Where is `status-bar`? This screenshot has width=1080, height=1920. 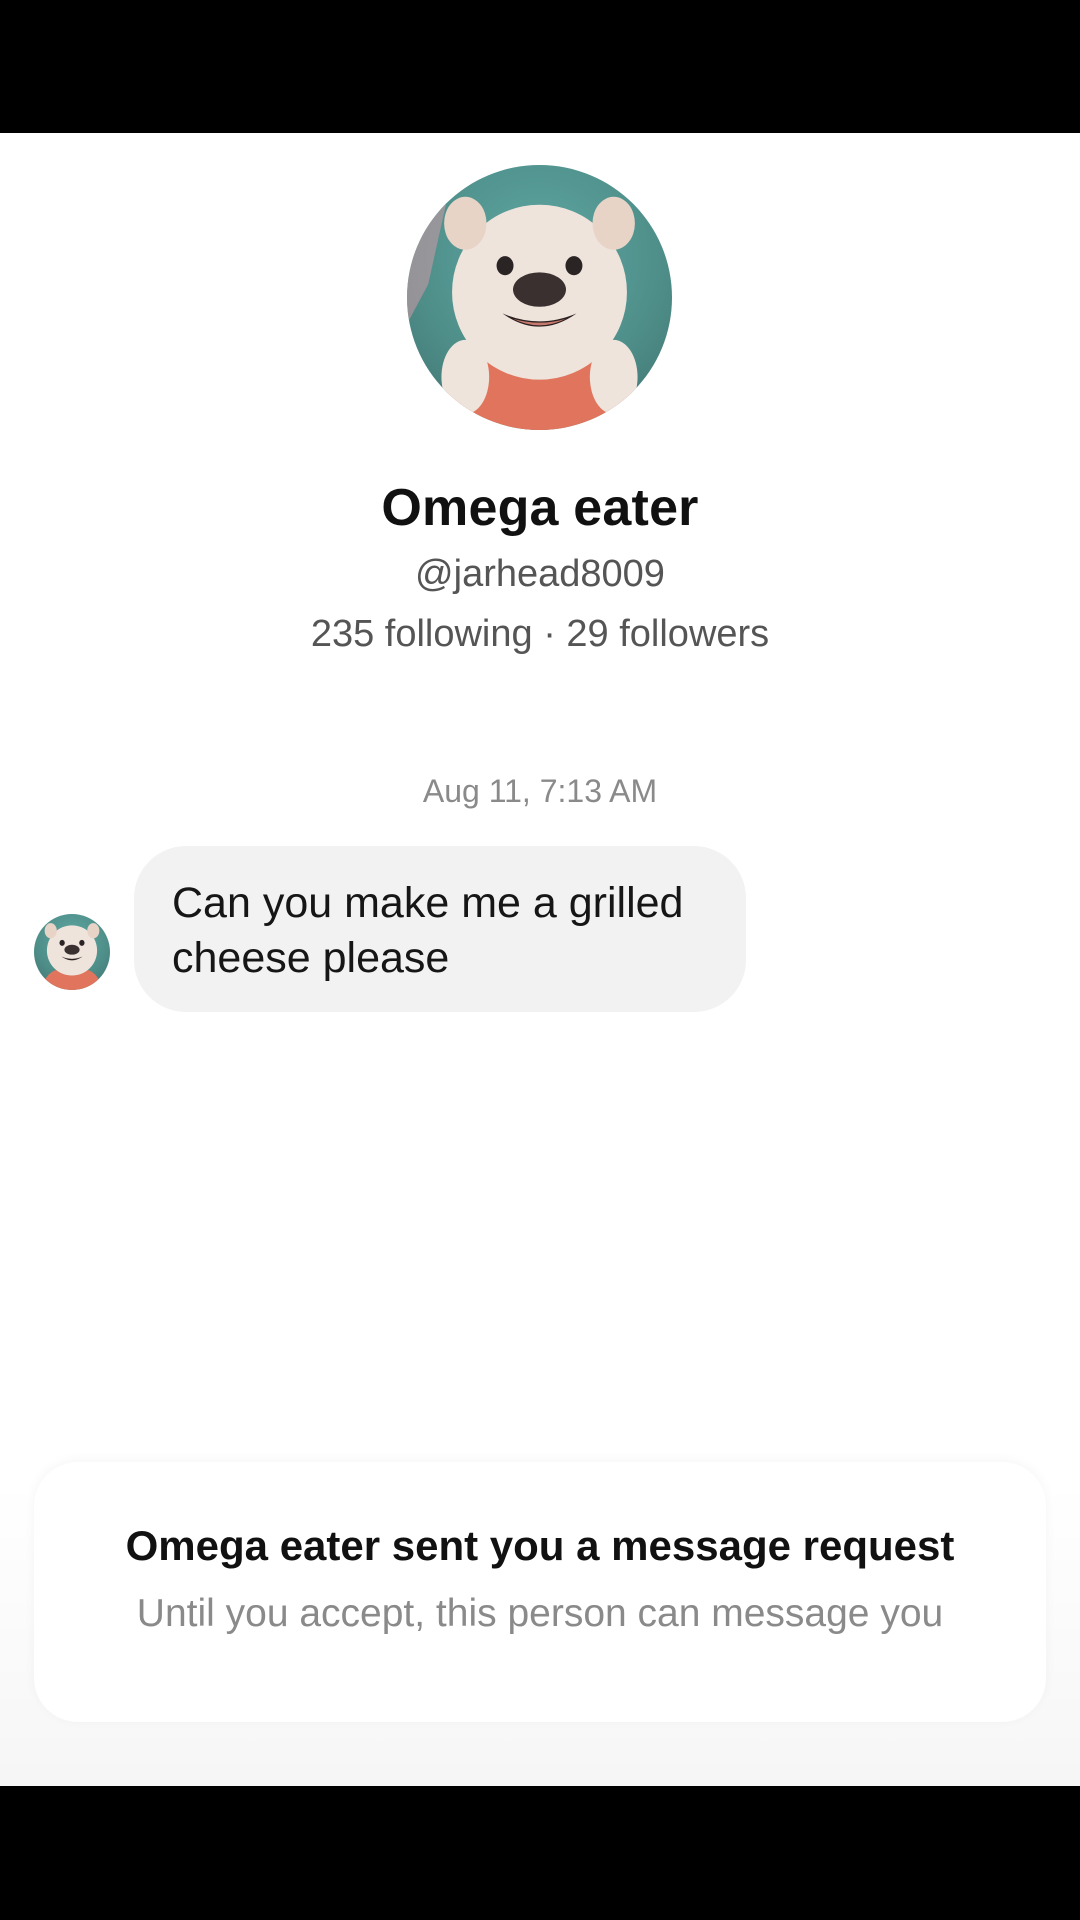
status-bar is located at coordinates (540, 66).